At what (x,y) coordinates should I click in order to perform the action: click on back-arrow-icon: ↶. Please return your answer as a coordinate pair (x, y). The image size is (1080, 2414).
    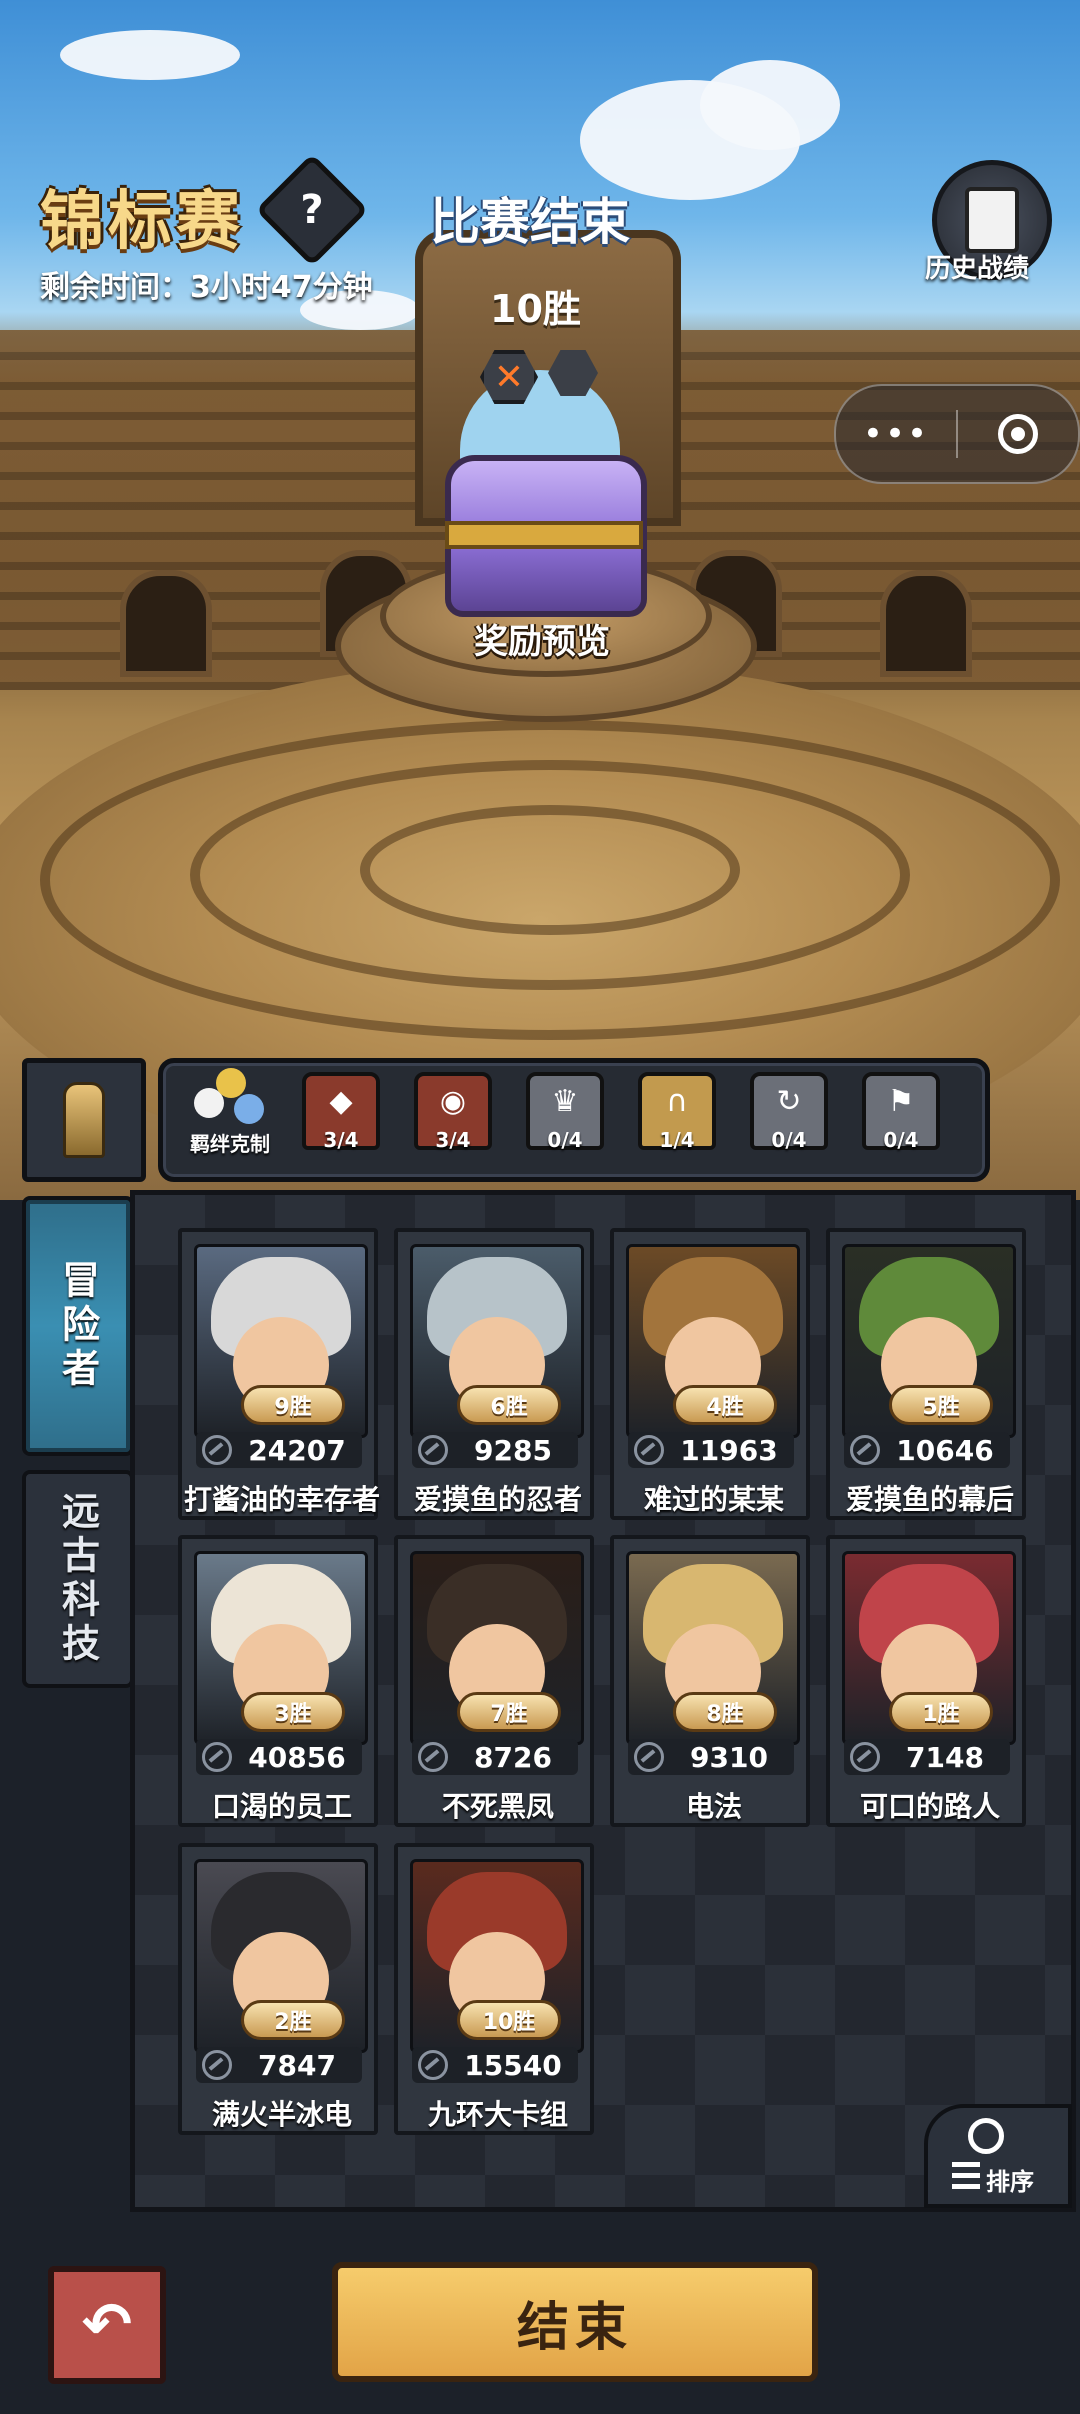
    Looking at the image, I should click on (107, 2325).